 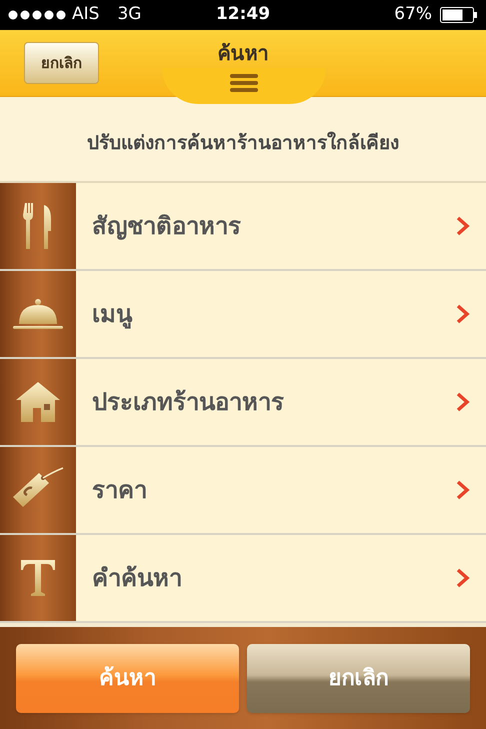 What do you see at coordinates (38, 402) in the screenshot?
I see `house-icon` at bounding box center [38, 402].